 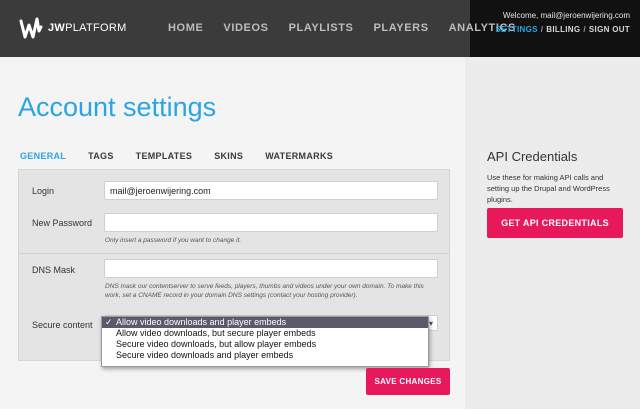 I want to click on password-label: New Password, so click(x=62, y=223).